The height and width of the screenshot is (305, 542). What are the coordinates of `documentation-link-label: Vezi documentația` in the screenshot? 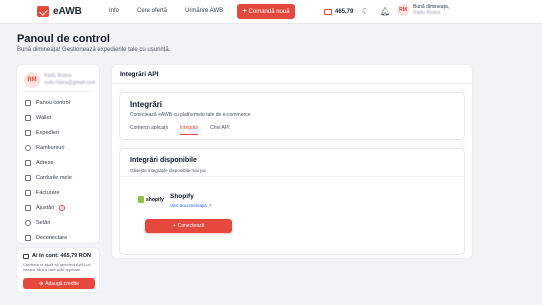 It's located at (188, 205).